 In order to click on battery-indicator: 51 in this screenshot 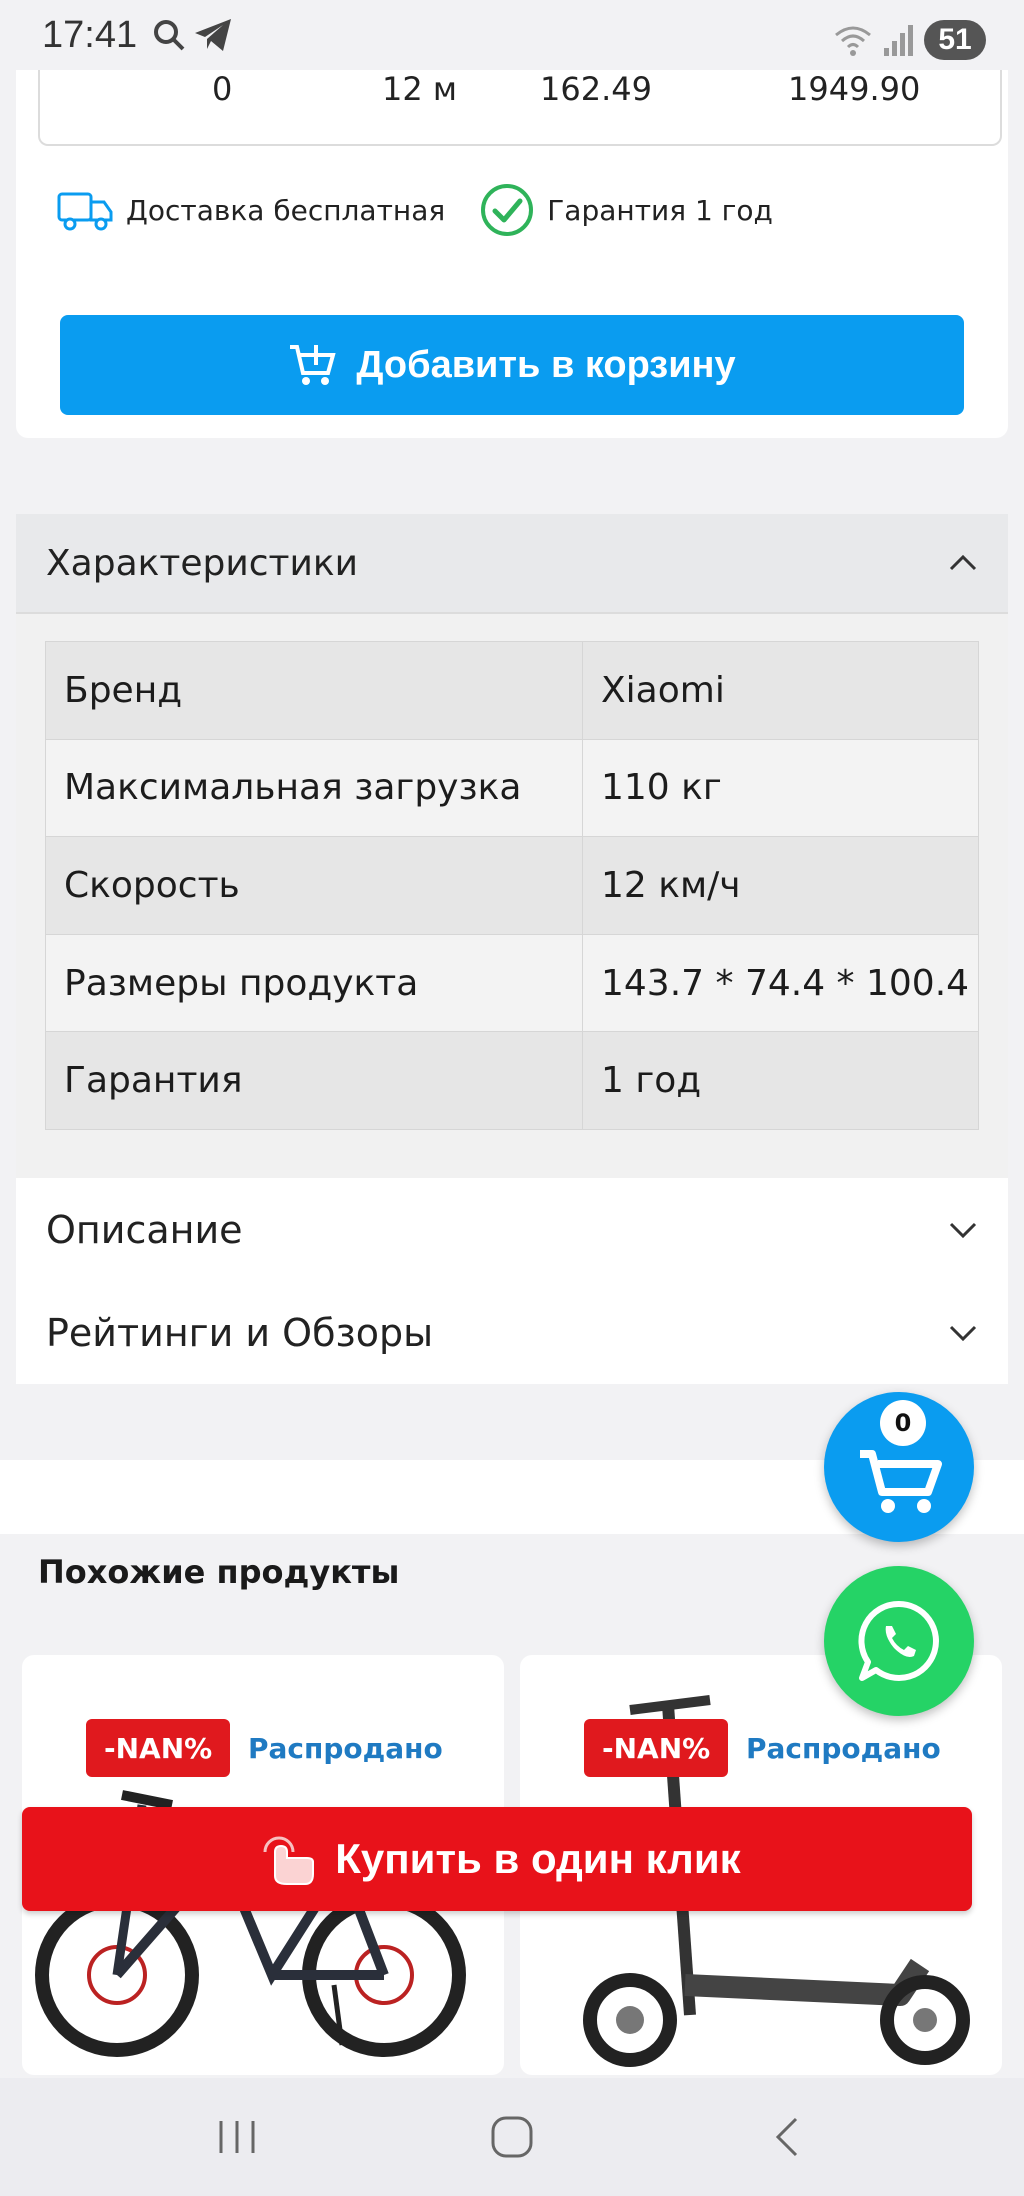, I will do `click(955, 40)`.